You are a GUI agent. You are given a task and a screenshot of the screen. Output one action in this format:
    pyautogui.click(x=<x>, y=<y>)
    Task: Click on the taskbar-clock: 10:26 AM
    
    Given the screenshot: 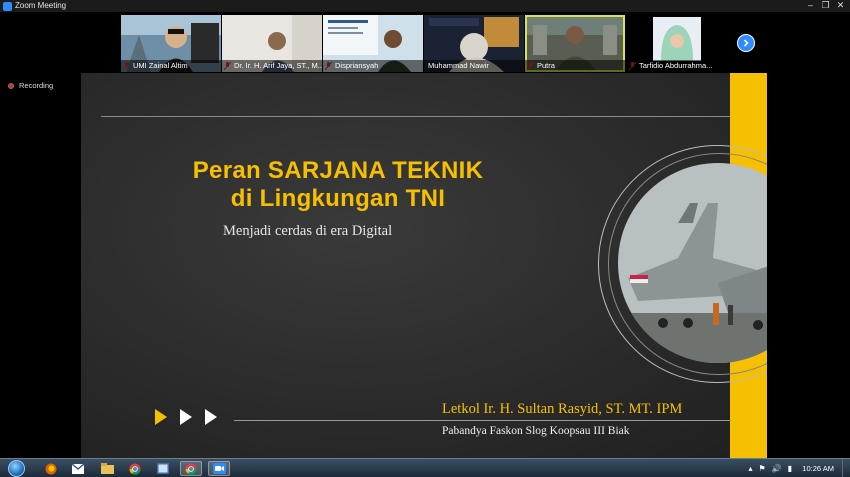 What is the action you would take?
    pyautogui.click(x=818, y=468)
    